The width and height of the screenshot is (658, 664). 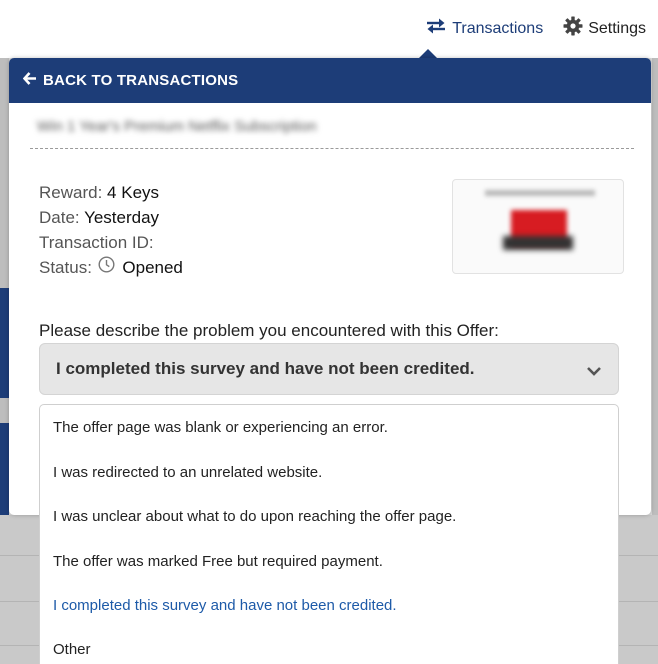 I want to click on swap-arrows-icon, so click(x=436, y=28).